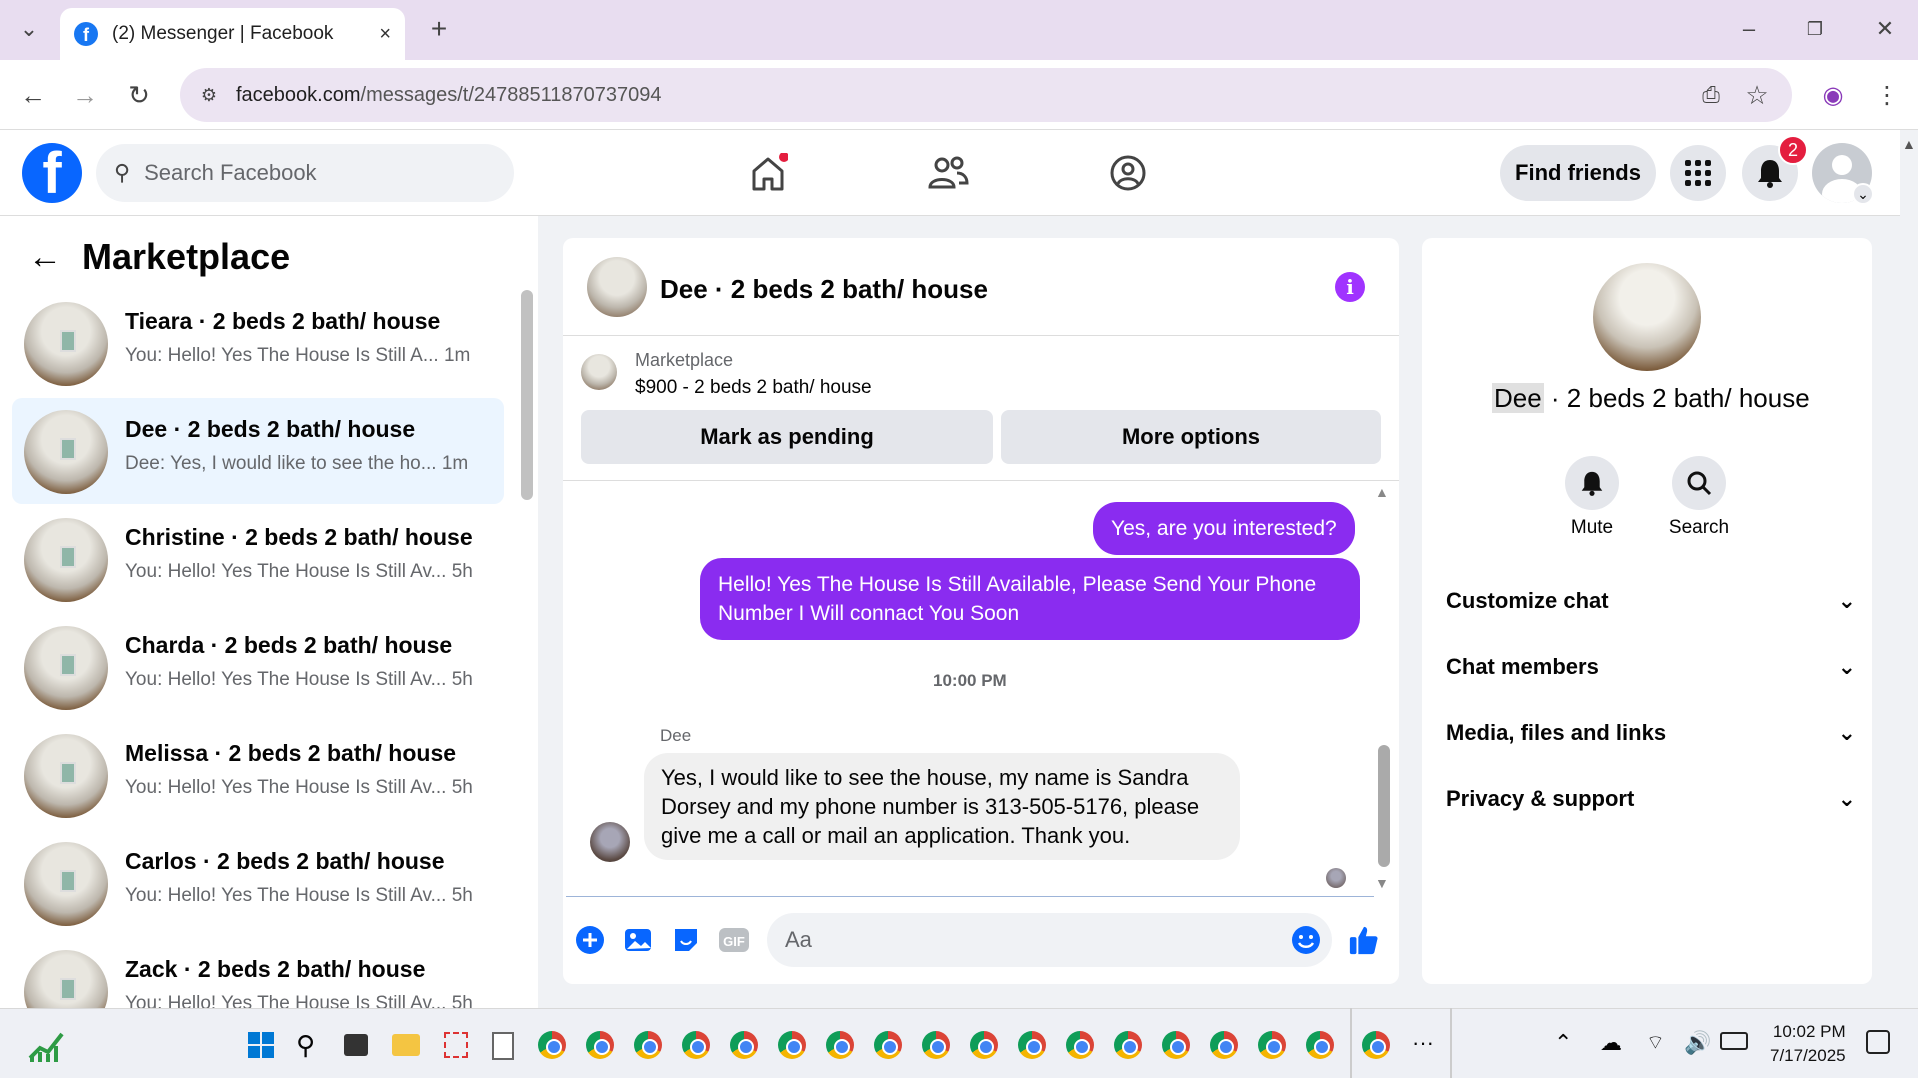 Image resolution: width=1918 pixels, height=1078 pixels. What do you see at coordinates (1808, 1044) in the screenshot?
I see `taskbar-clock: 10:02 PM 7/17/2025` at bounding box center [1808, 1044].